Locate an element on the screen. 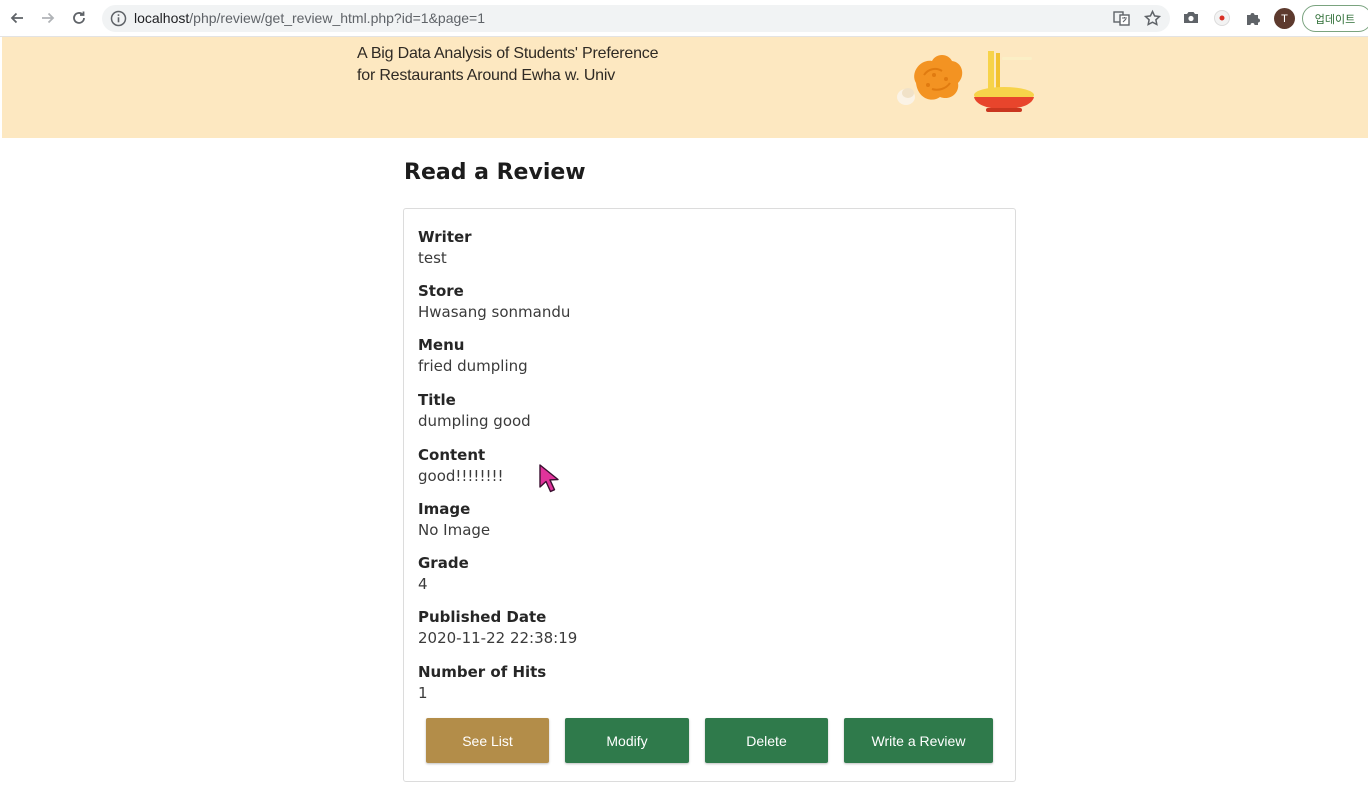 The image size is (1368, 795). fried-chicken-icon is located at coordinates (930, 80).